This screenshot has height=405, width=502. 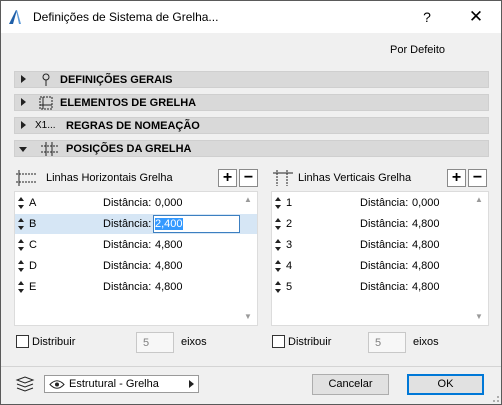 I want to click on line-name: D, so click(x=33, y=266).